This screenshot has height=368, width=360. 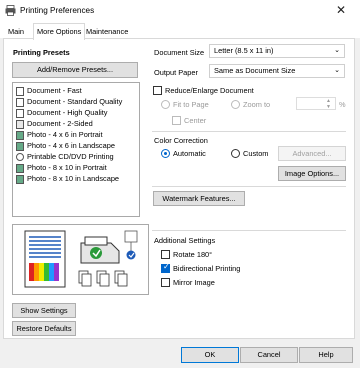 I want to click on ok-button: OK, so click(x=210, y=355).